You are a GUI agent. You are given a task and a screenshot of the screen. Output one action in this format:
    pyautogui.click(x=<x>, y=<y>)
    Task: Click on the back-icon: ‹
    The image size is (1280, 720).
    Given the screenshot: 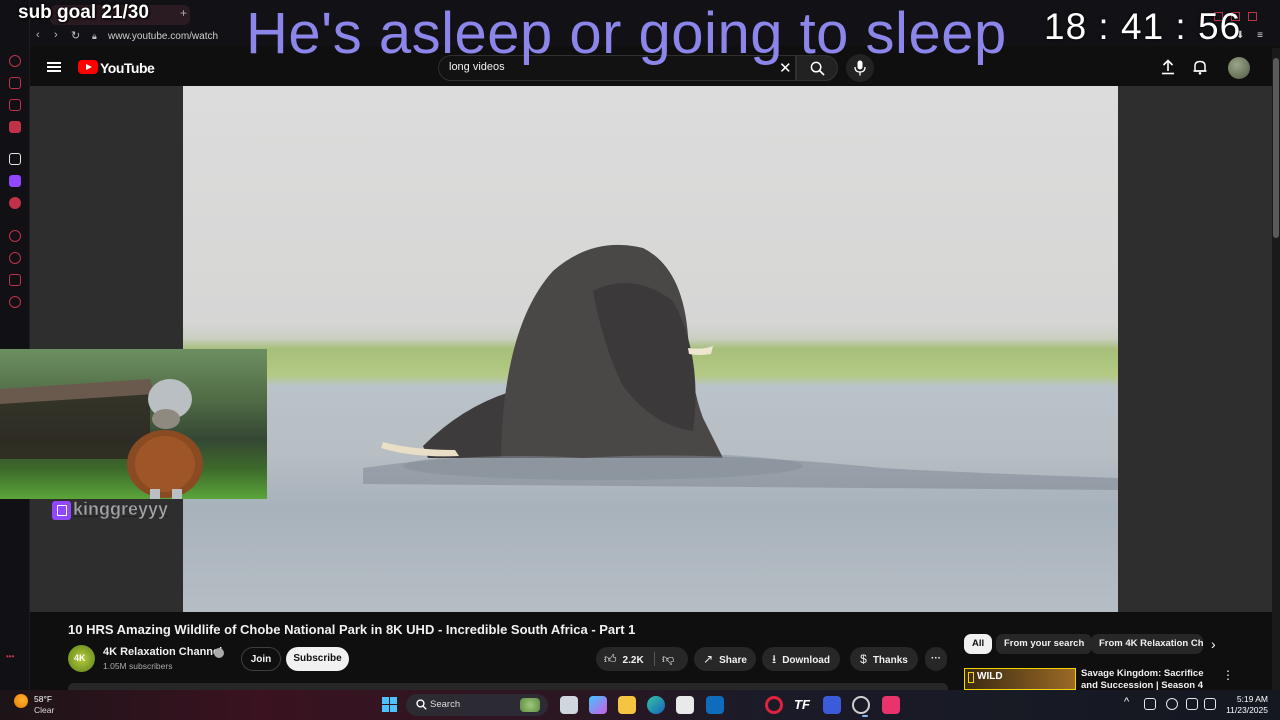 What is the action you would take?
    pyautogui.click(x=38, y=35)
    